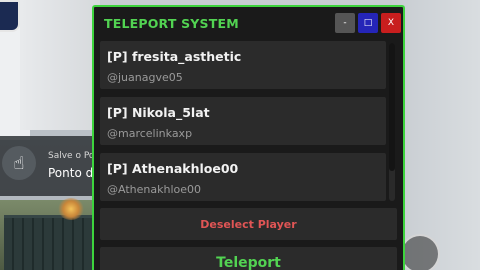 This screenshot has width=480, height=270. Describe the element at coordinates (150, 133) in the screenshot. I see `player-handle: @marcelinkaxp` at that location.